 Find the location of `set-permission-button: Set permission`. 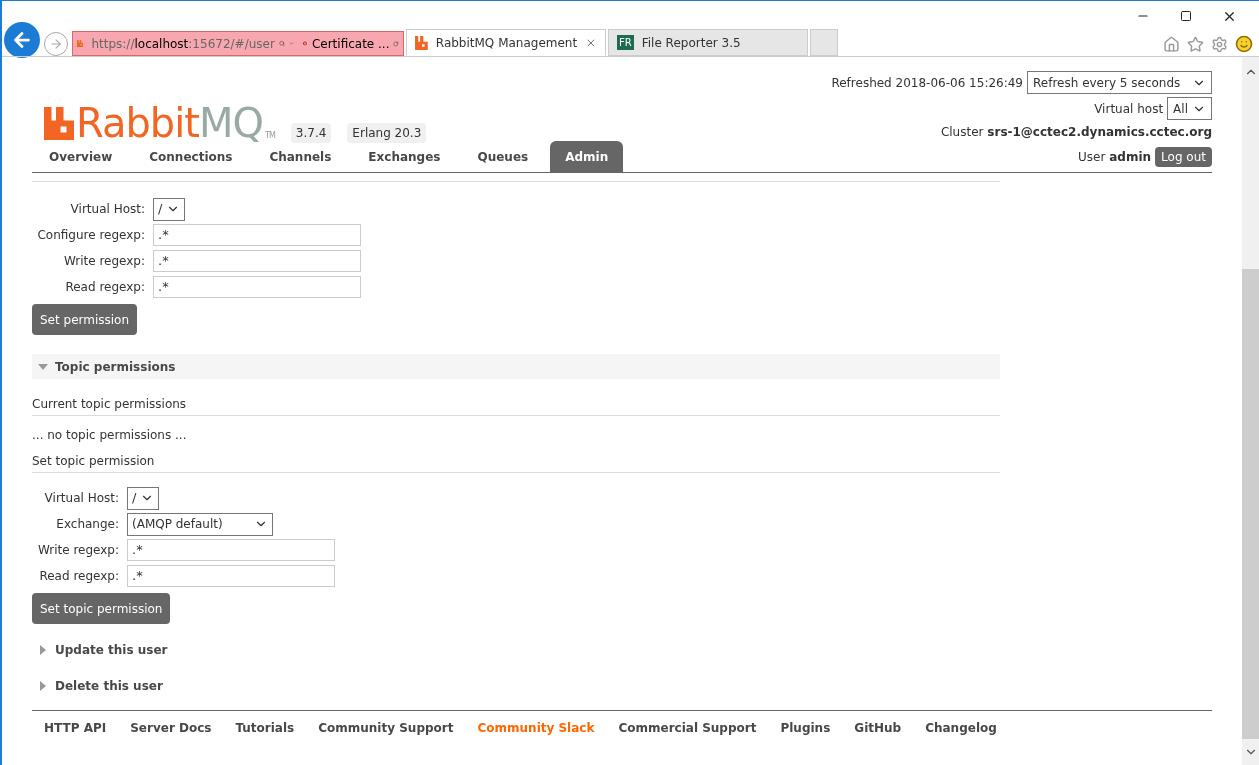

set-permission-button: Set permission is located at coordinates (85, 319).